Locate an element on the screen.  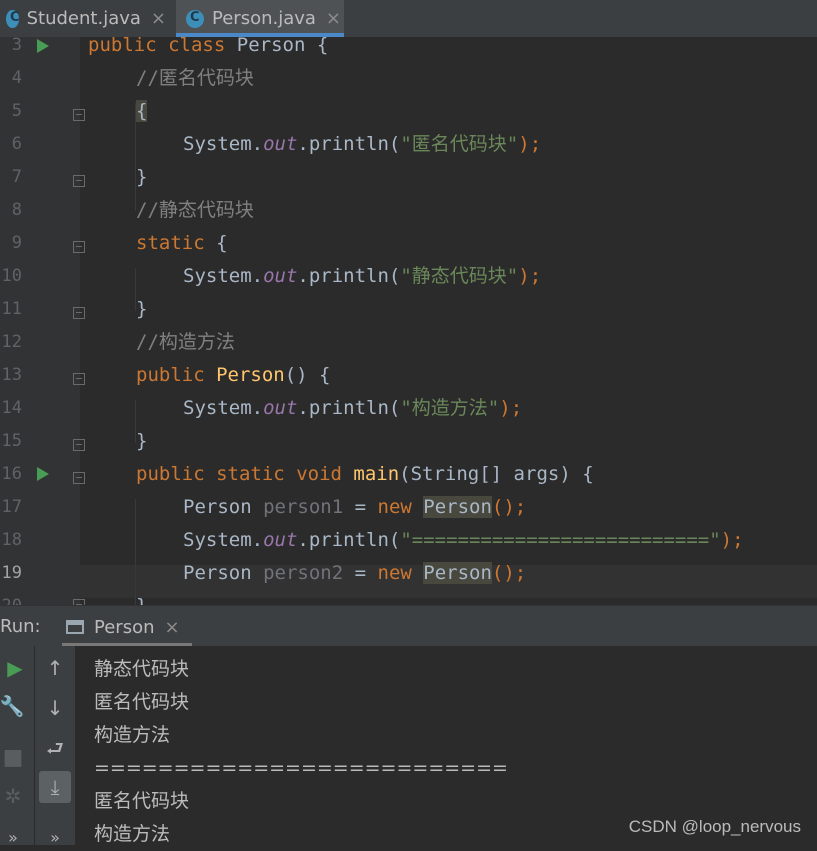
watermark: CSDN @loop_nervous is located at coordinates (714, 826).